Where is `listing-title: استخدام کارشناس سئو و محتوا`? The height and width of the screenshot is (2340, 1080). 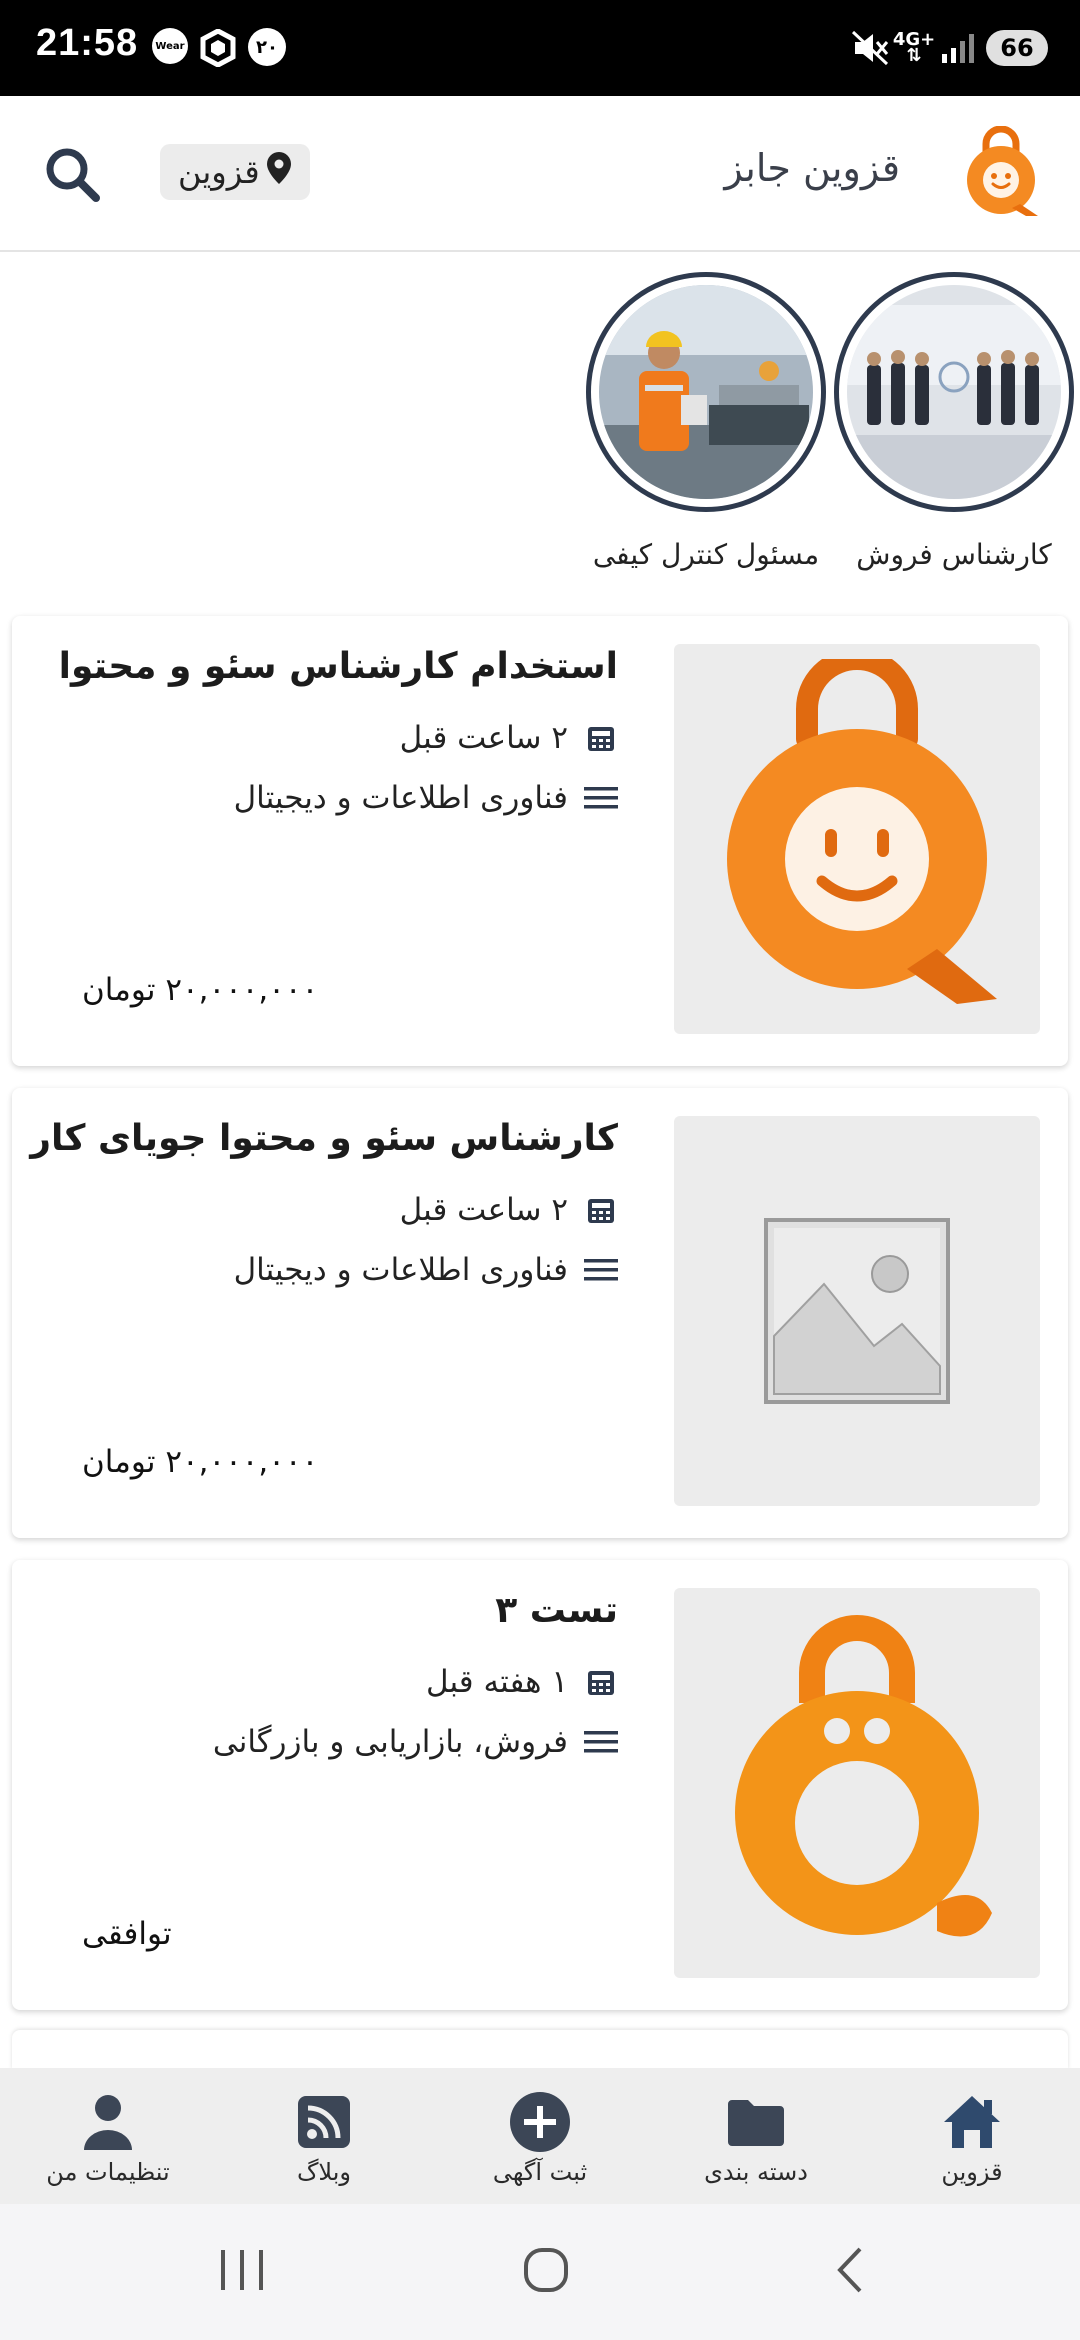 listing-title: استخدام کارشناس سئو و محتوا is located at coordinates (338, 666).